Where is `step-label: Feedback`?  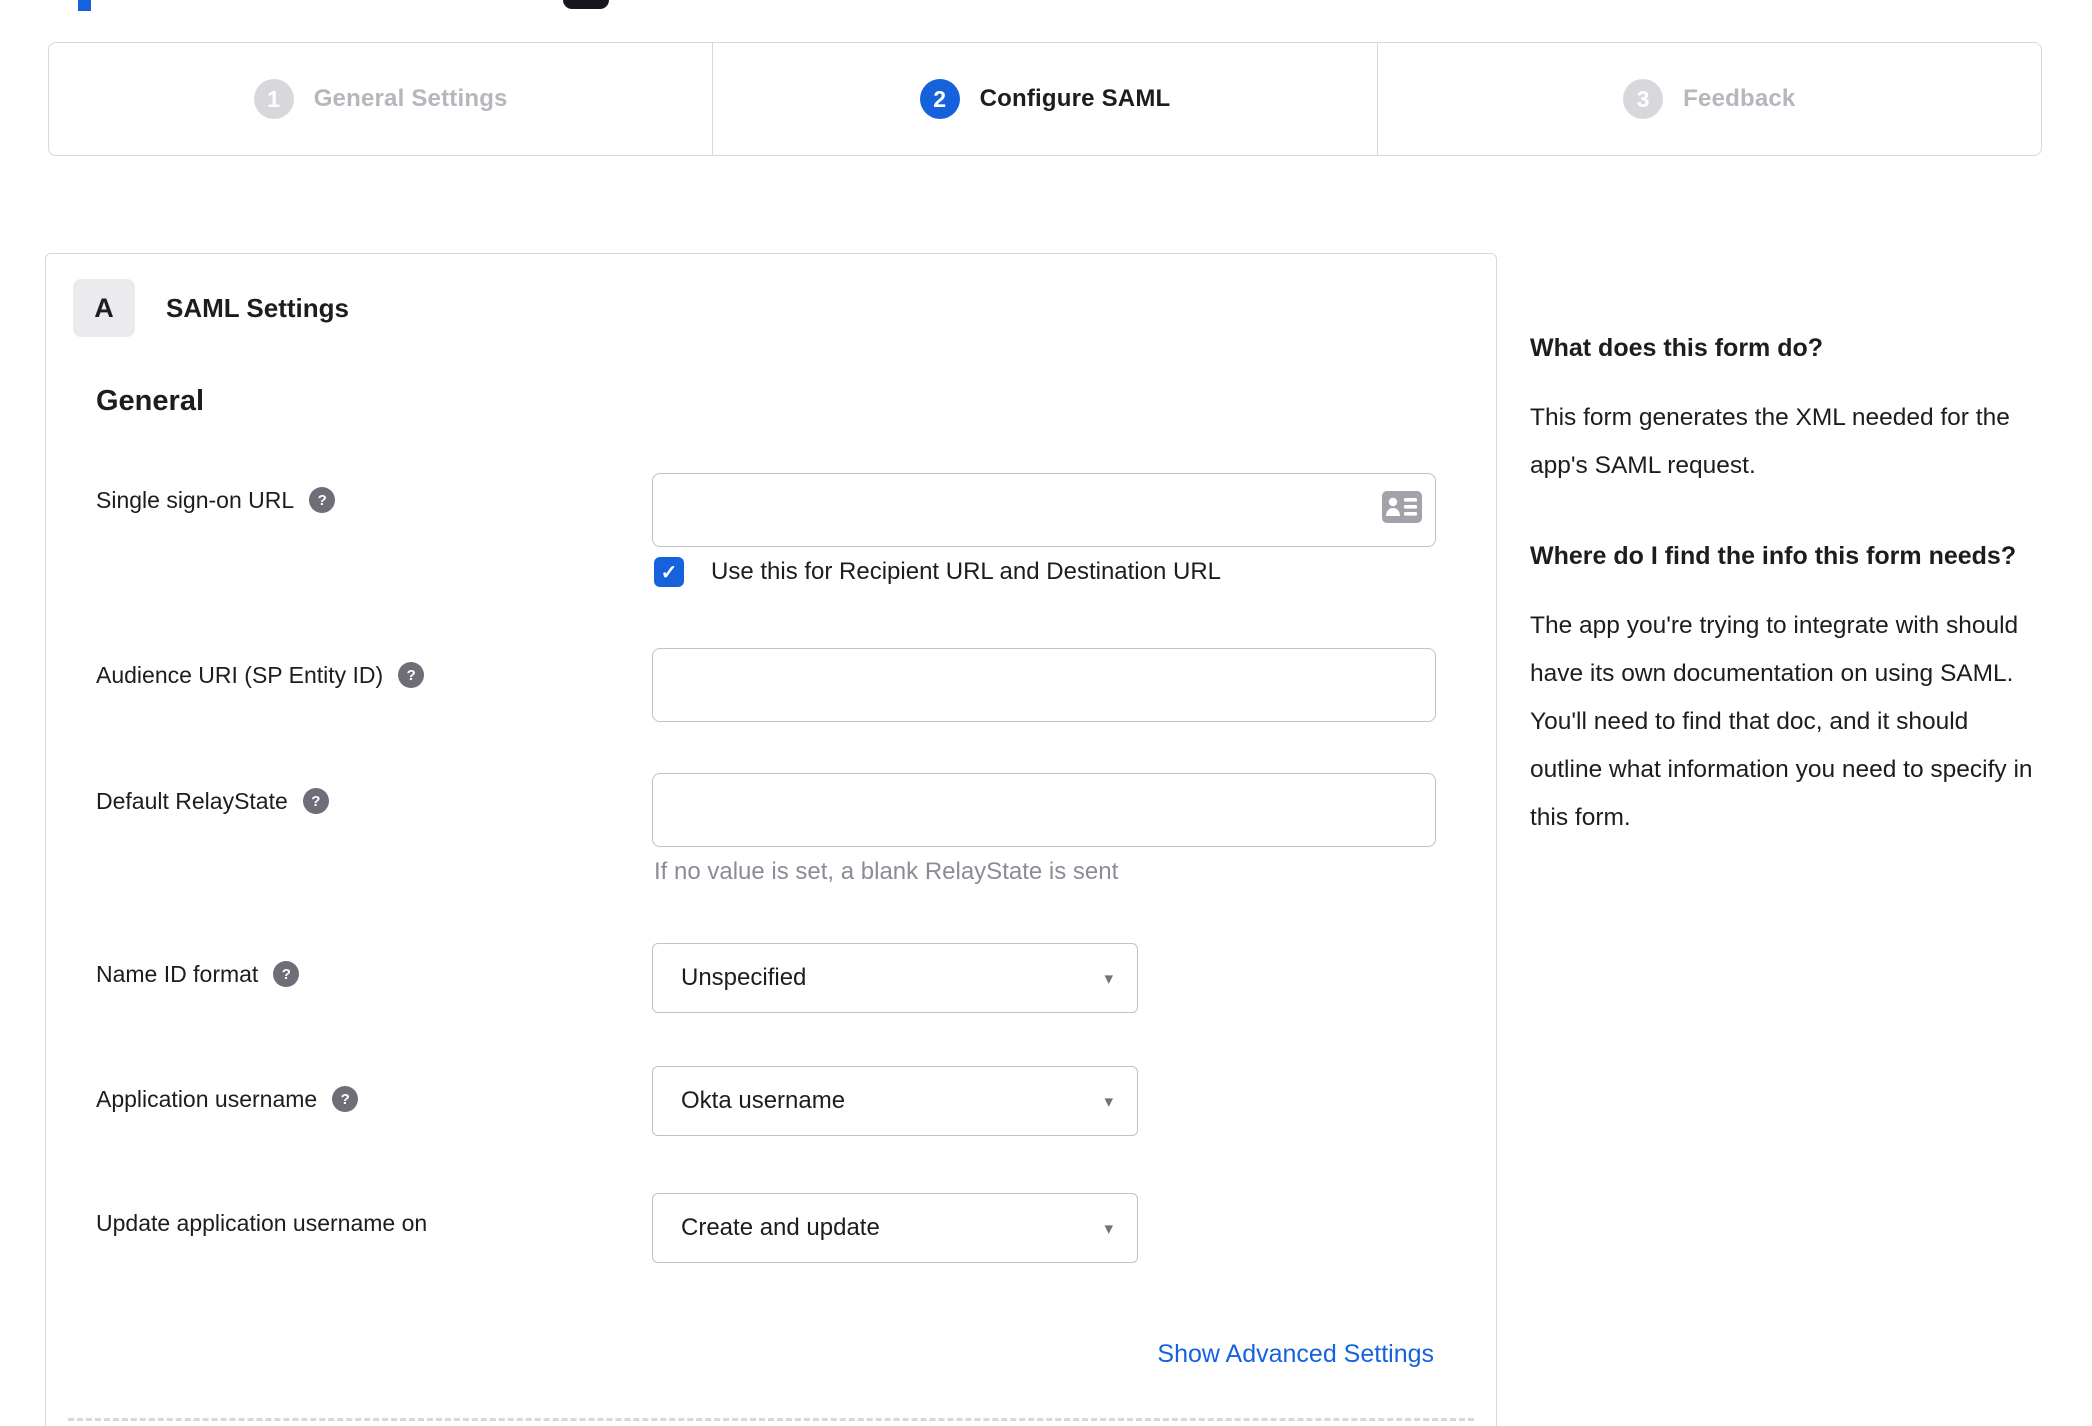
step-label: Feedback is located at coordinates (1739, 98).